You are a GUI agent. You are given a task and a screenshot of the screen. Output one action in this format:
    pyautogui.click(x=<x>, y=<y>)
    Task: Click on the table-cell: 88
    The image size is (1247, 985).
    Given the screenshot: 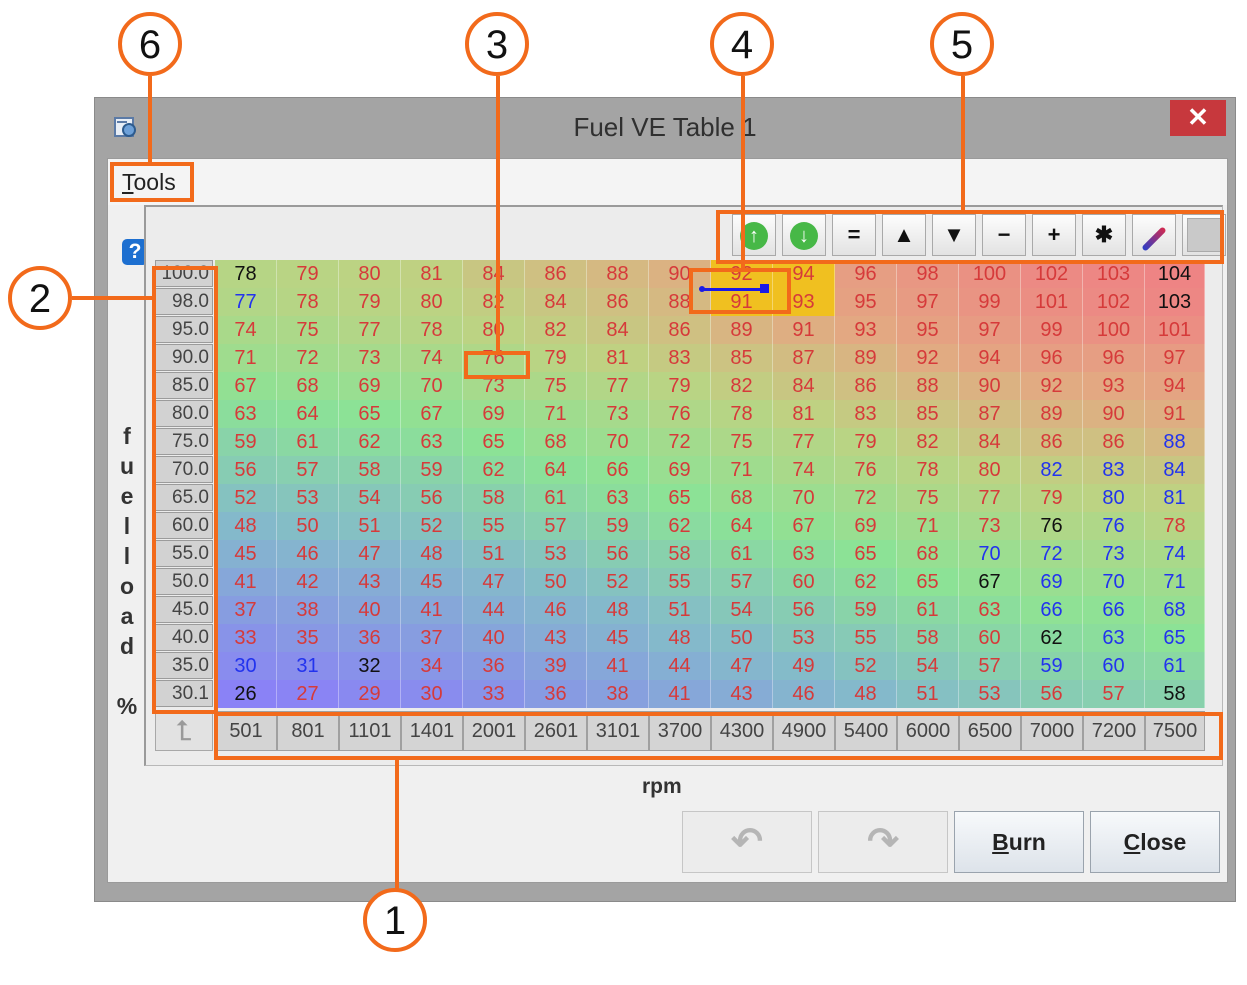 What is the action you would take?
    pyautogui.click(x=1175, y=442)
    